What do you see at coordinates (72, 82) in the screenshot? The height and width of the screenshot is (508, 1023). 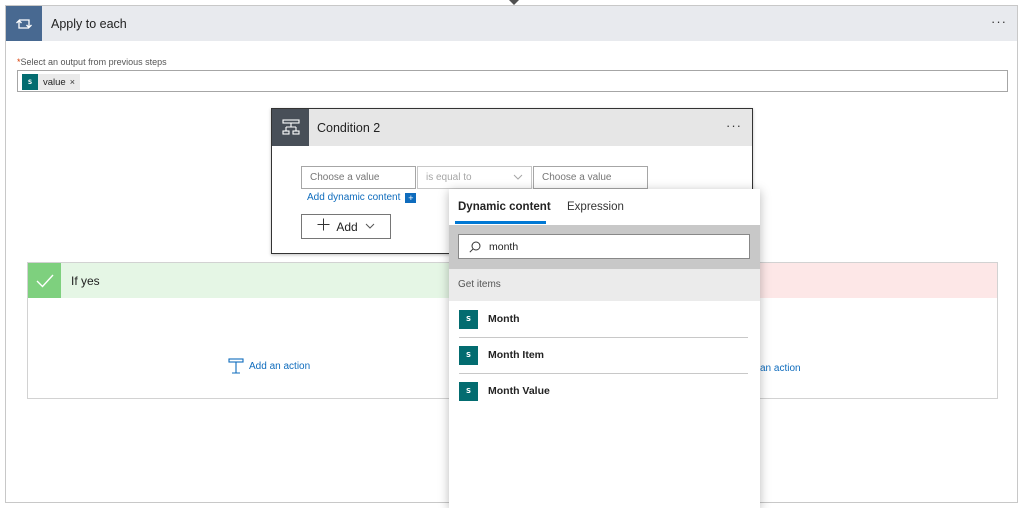 I see `remove-token-icon: ×` at bounding box center [72, 82].